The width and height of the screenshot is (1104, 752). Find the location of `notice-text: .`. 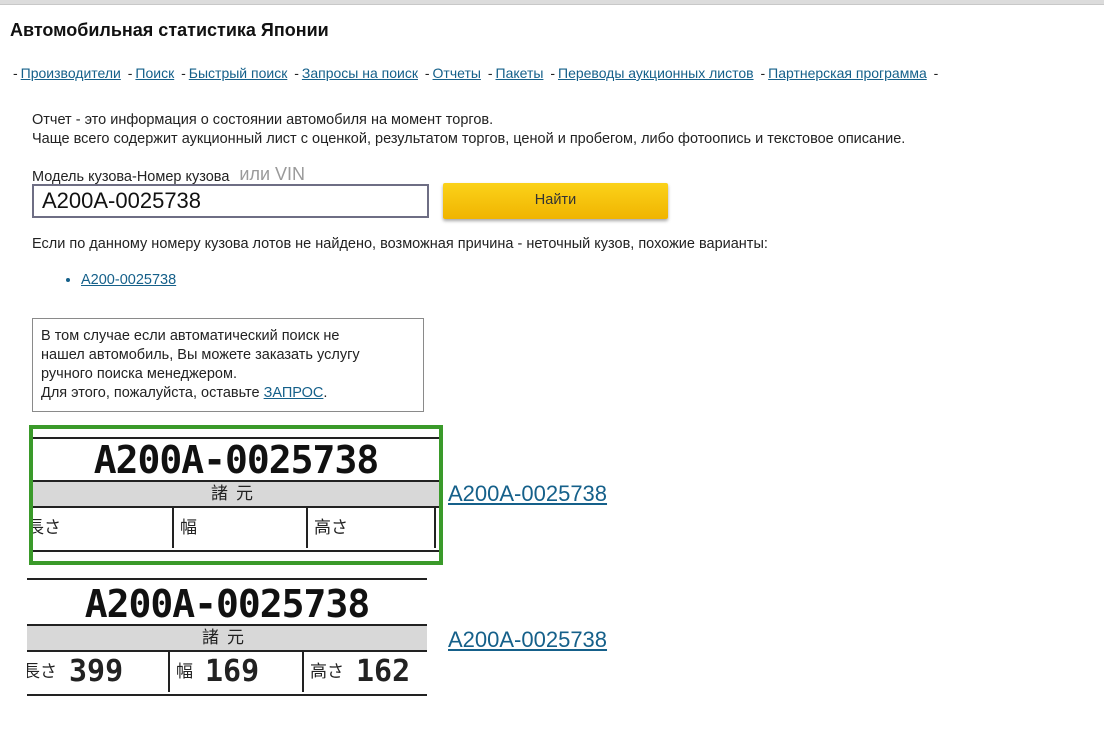

notice-text: . is located at coordinates (325, 393).